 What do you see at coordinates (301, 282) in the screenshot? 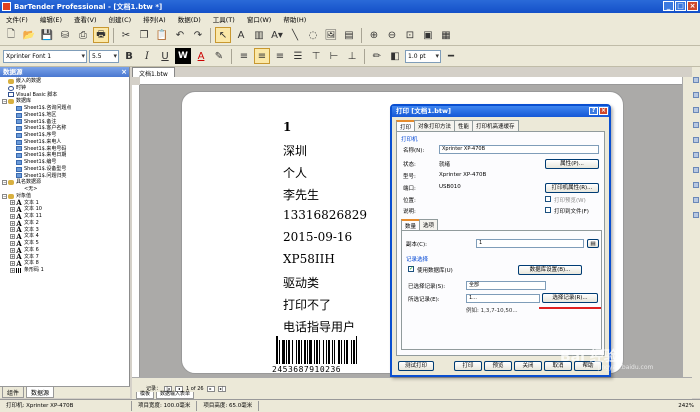
I see `label-text-object: 驱动类` at bounding box center [301, 282].